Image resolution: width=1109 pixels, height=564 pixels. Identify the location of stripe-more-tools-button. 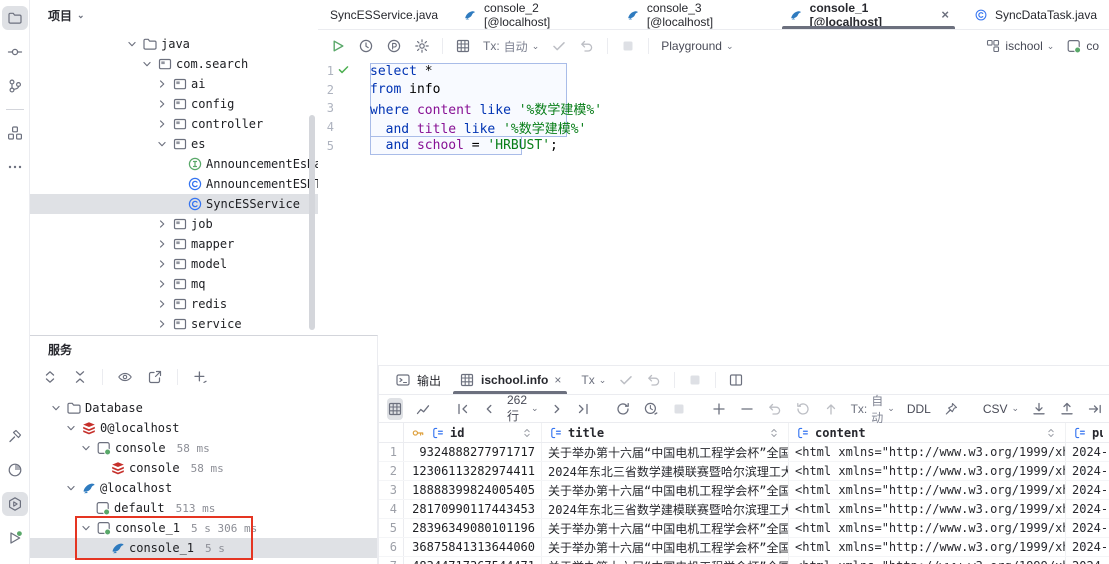
(15, 167).